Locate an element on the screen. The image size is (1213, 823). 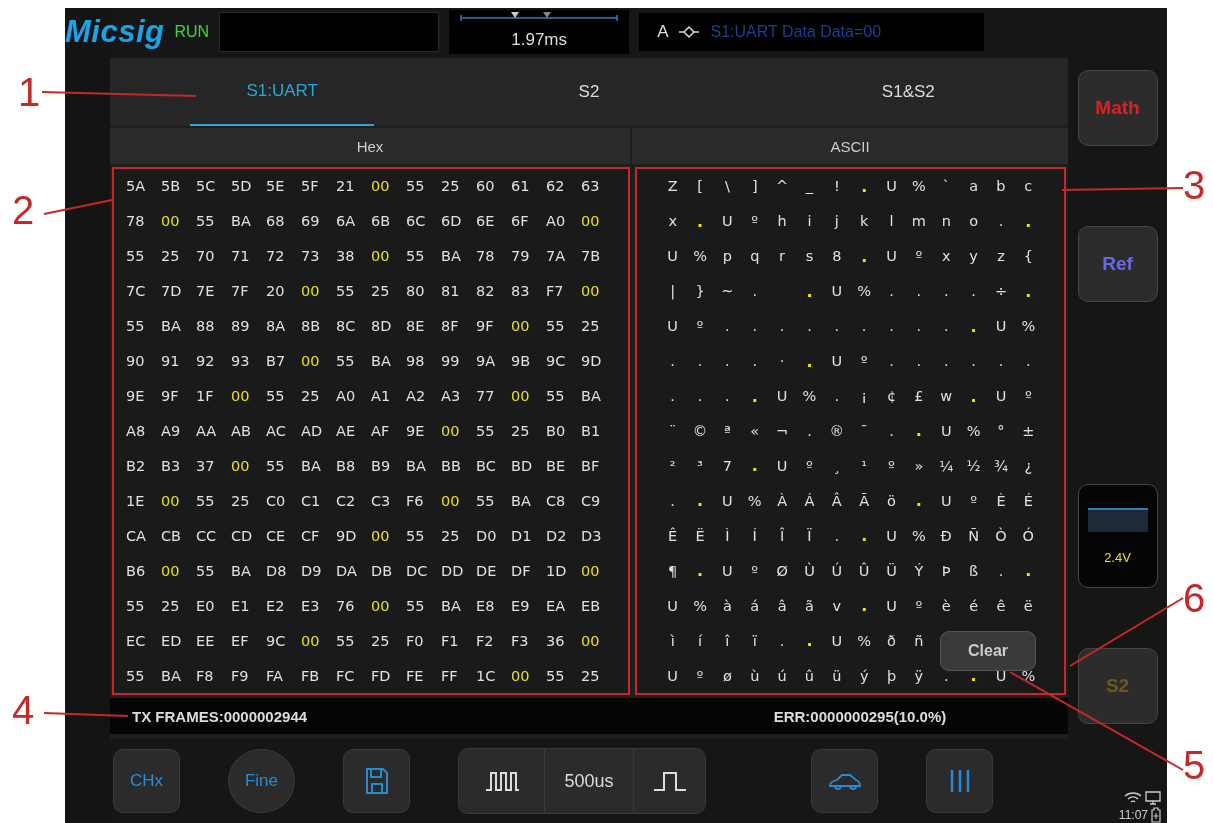
hex-byte: 5D is located at coordinates (241, 186).